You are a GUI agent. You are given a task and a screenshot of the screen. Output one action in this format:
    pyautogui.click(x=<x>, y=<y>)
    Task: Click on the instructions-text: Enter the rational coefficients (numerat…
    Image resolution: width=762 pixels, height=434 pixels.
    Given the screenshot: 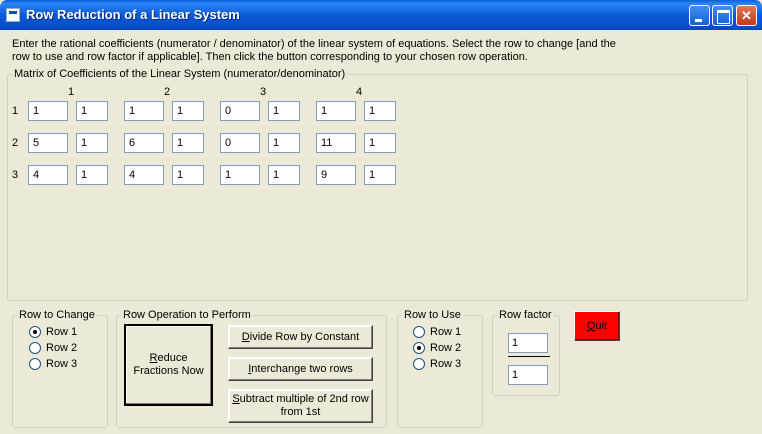 What is the action you would take?
    pyautogui.click(x=314, y=50)
    